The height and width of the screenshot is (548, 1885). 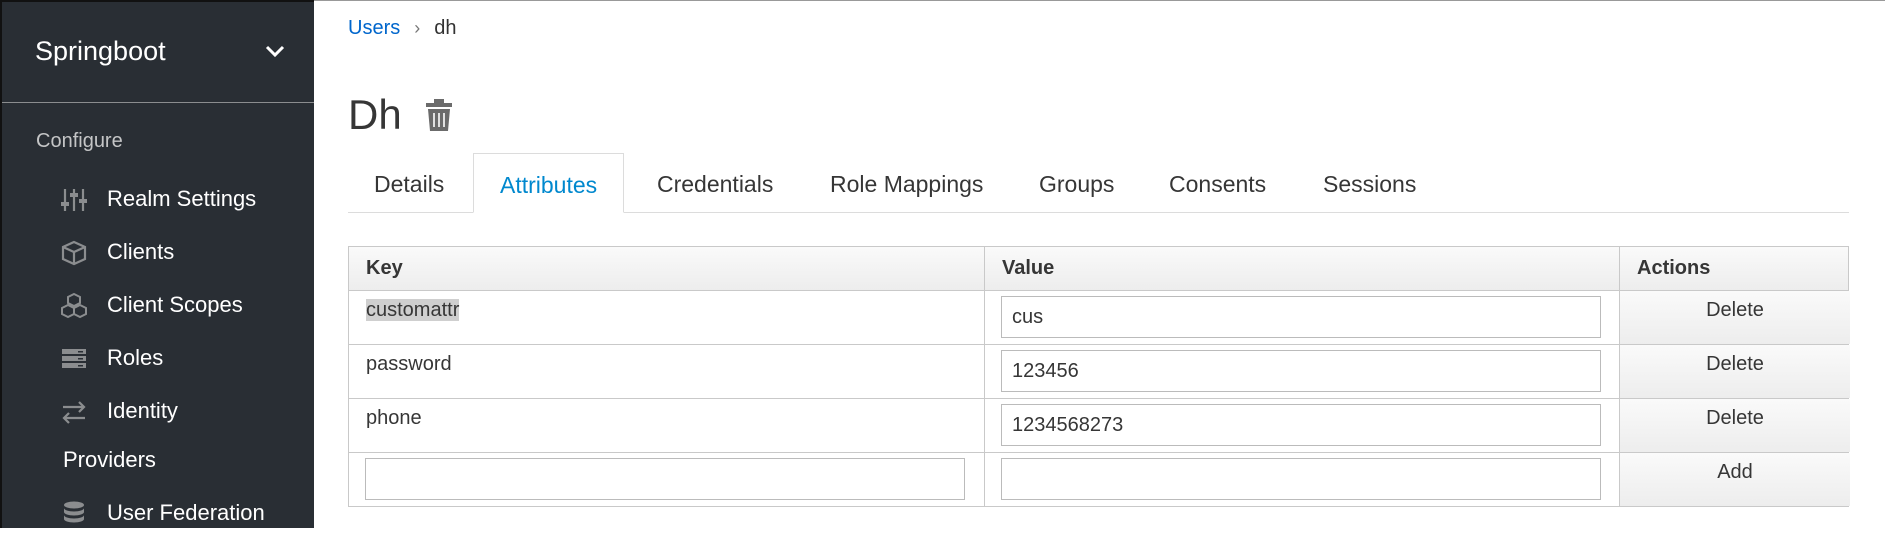 I want to click on exchange-icon, so click(x=74, y=412).